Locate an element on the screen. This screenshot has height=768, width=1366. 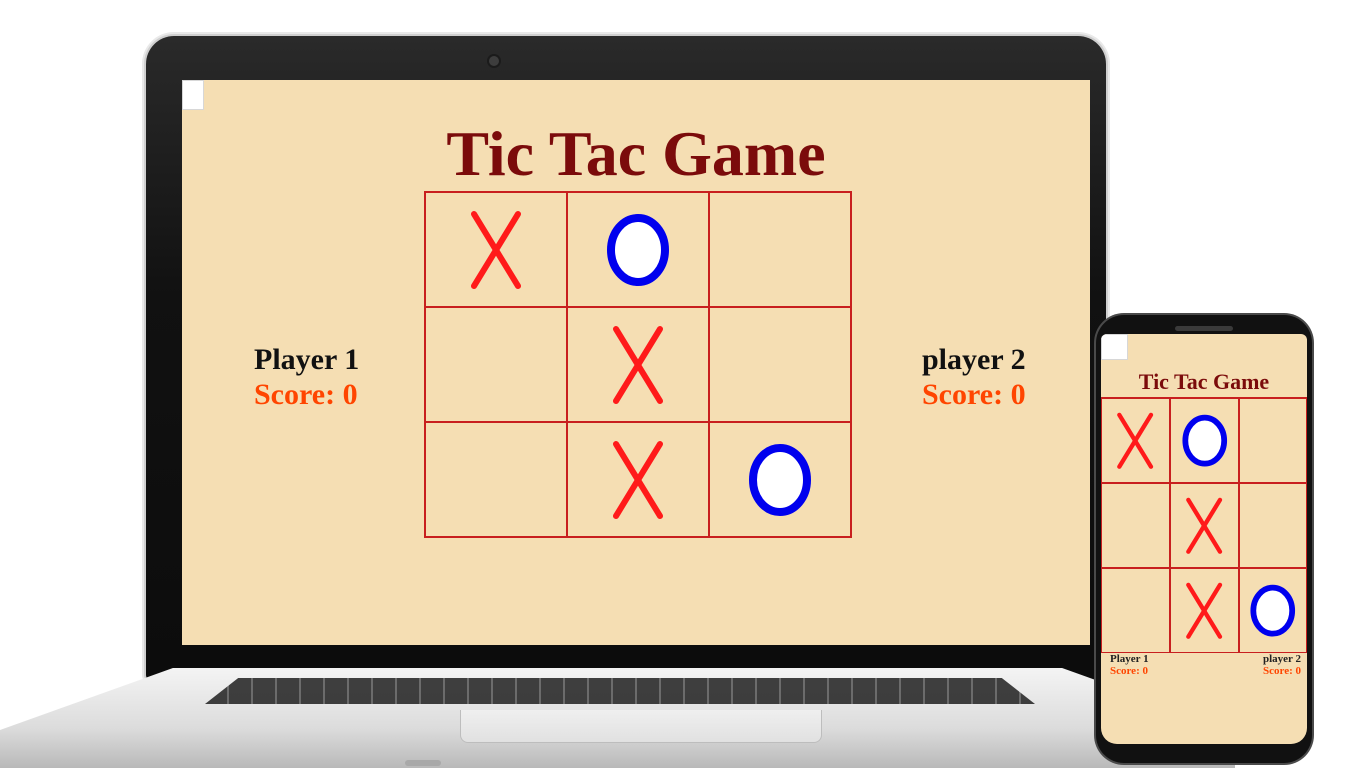
phone-player-2-name: player 2 is located at coordinates (1282, 659).